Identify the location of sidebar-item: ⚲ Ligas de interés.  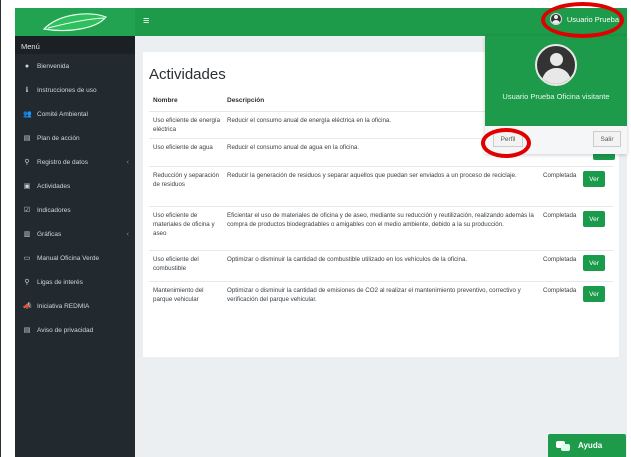
(75, 282).